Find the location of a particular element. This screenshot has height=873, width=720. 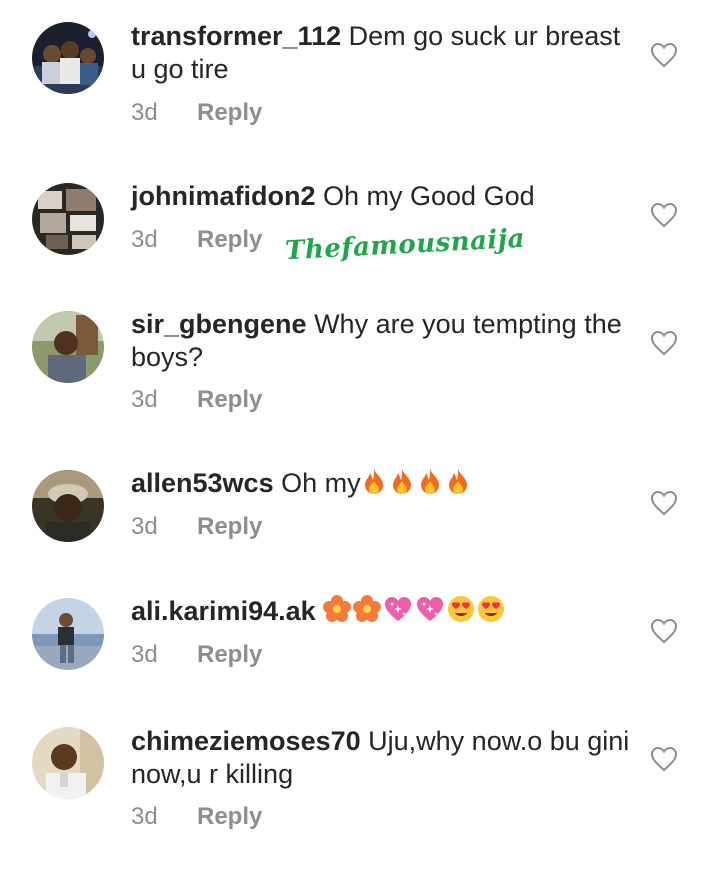

comment-text: ali.karimi94.ak is located at coordinates (381, 613).